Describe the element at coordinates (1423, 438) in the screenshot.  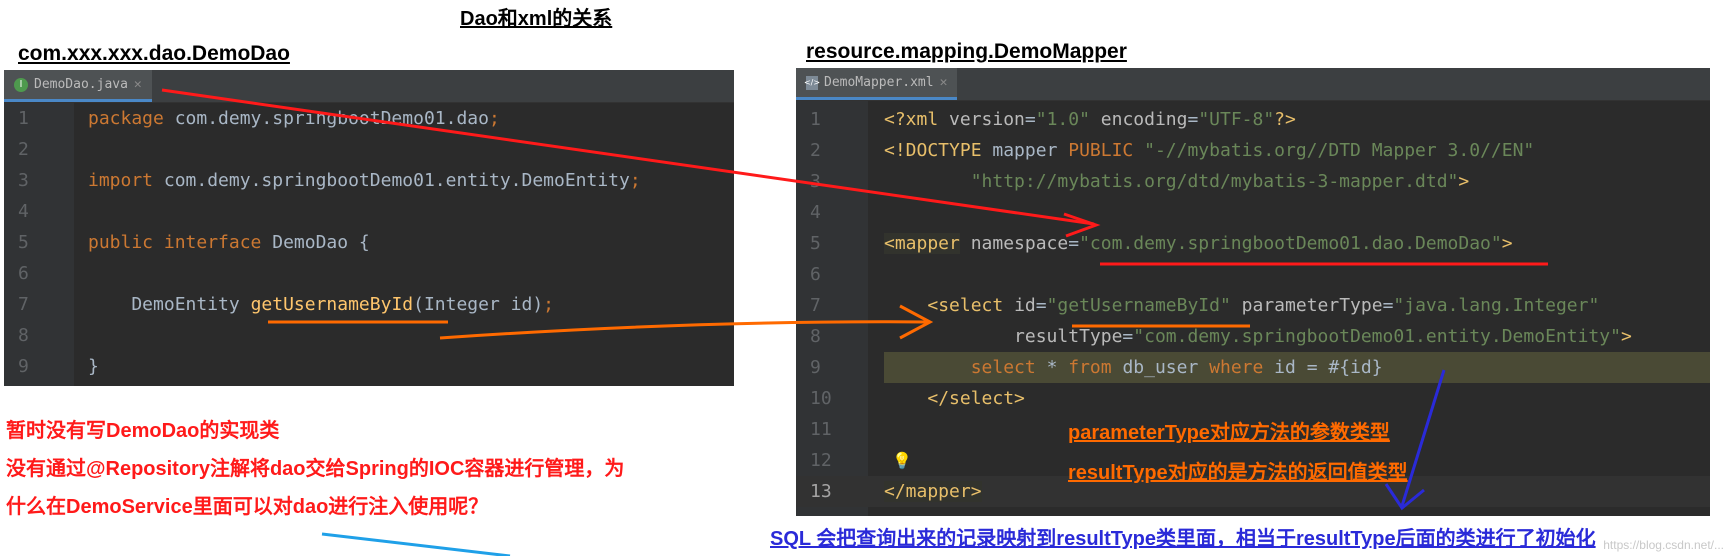
I see `blue-arrow` at that location.